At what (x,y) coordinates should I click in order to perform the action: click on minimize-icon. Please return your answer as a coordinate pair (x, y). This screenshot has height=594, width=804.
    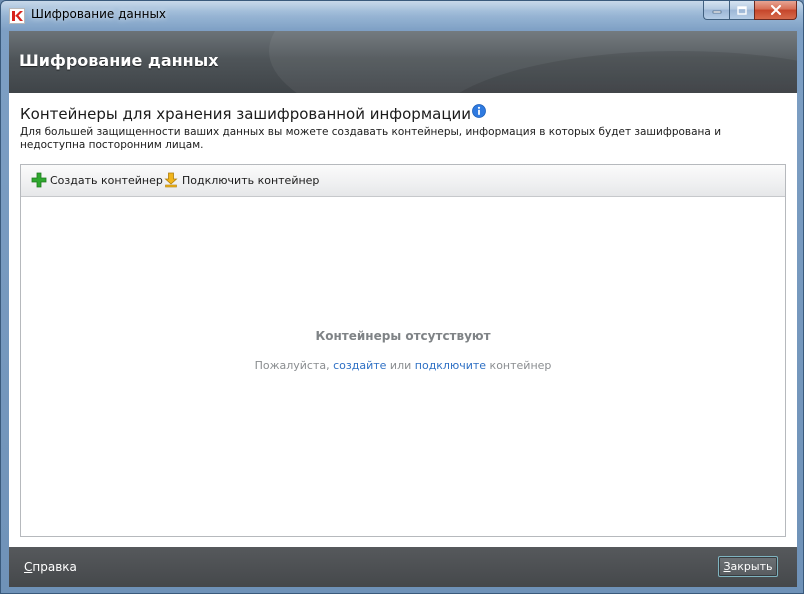
    Looking at the image, I should click on (716, 12).